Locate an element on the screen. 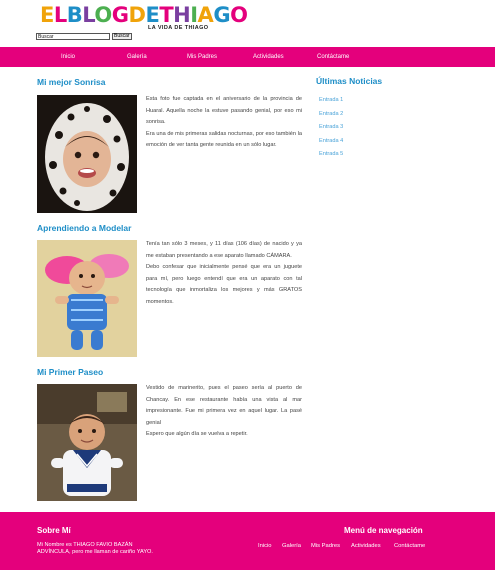 The height and width of the screenshot is (570, 495). footer-nav-mis-padres: Mis Padres is located at coordinates (325, 546).